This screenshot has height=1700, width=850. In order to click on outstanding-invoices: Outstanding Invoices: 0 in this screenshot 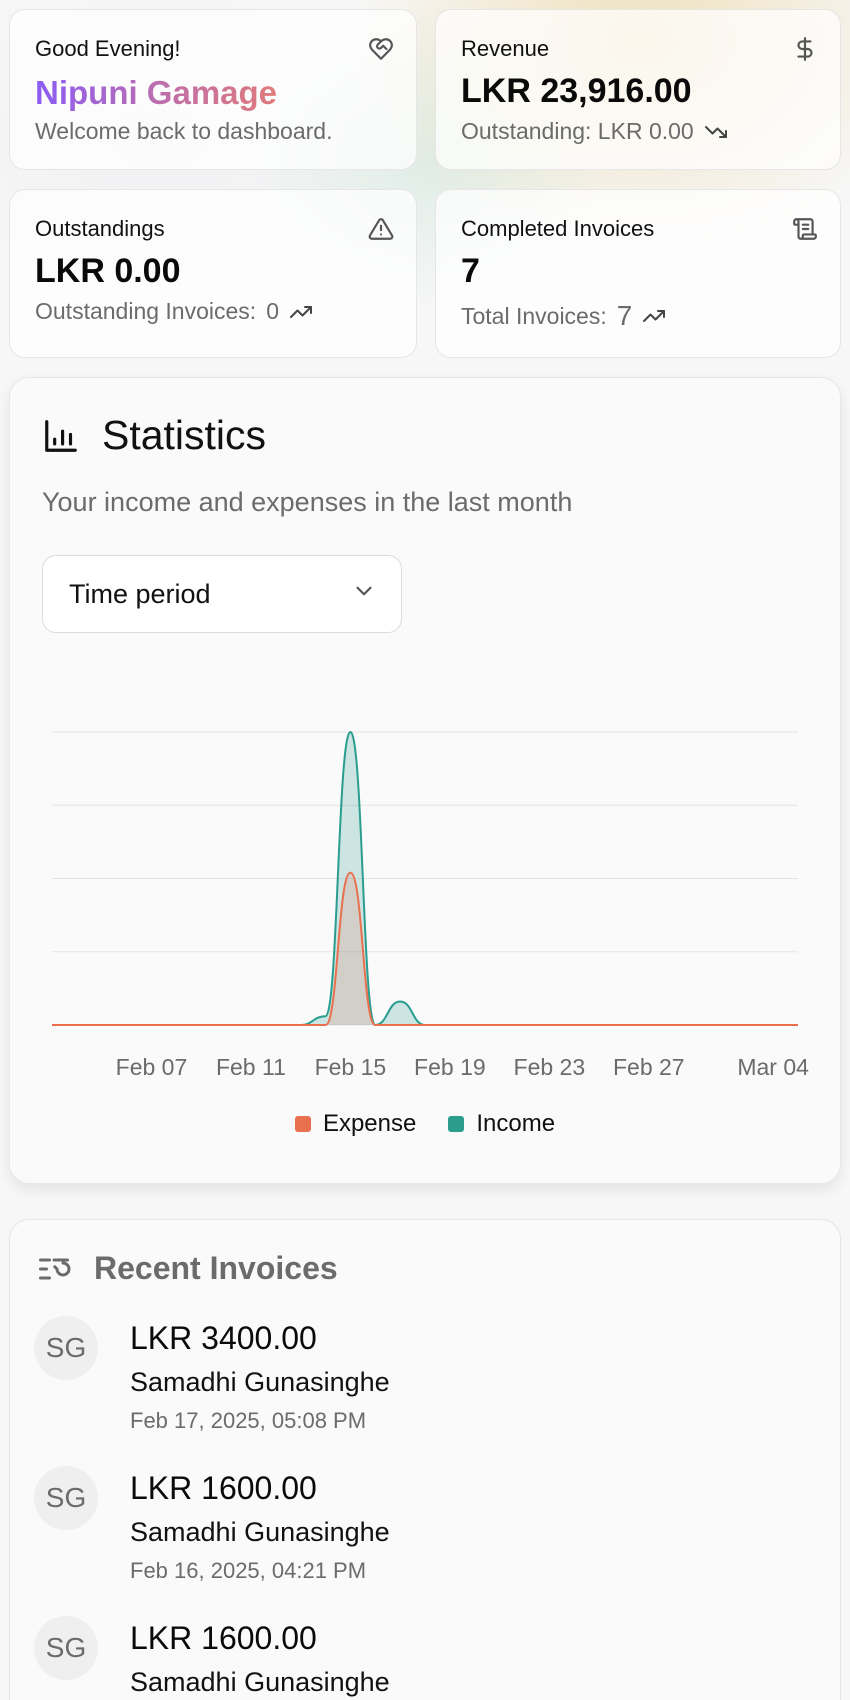, I will do `click(174, 311)`.